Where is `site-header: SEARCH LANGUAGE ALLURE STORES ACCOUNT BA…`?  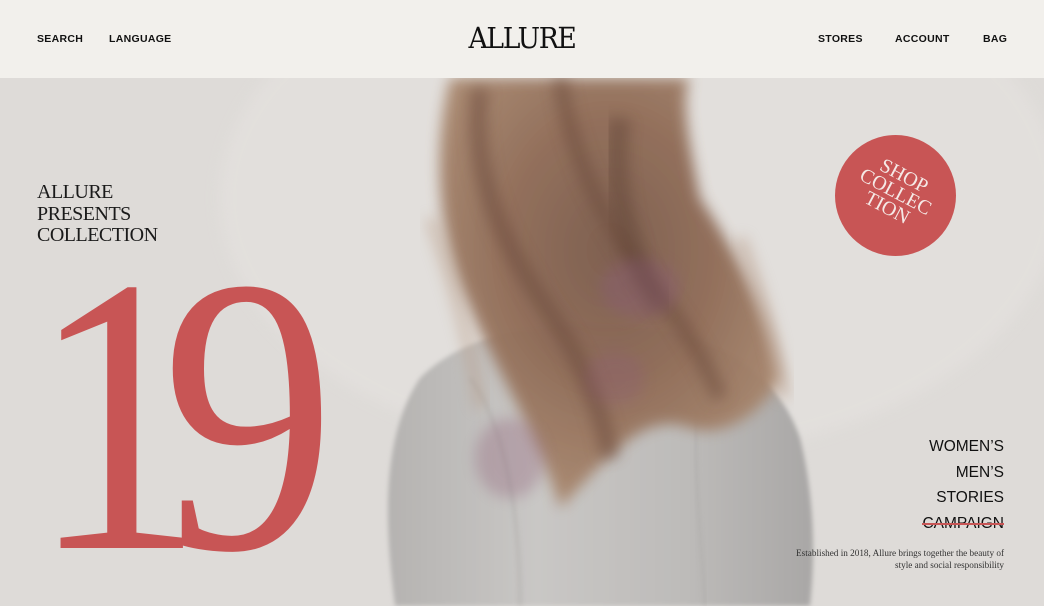
site-header: SEARCH LANGUAGE ALLURE STORES ACCOUNT BA… is located at coordinates (522, 39).